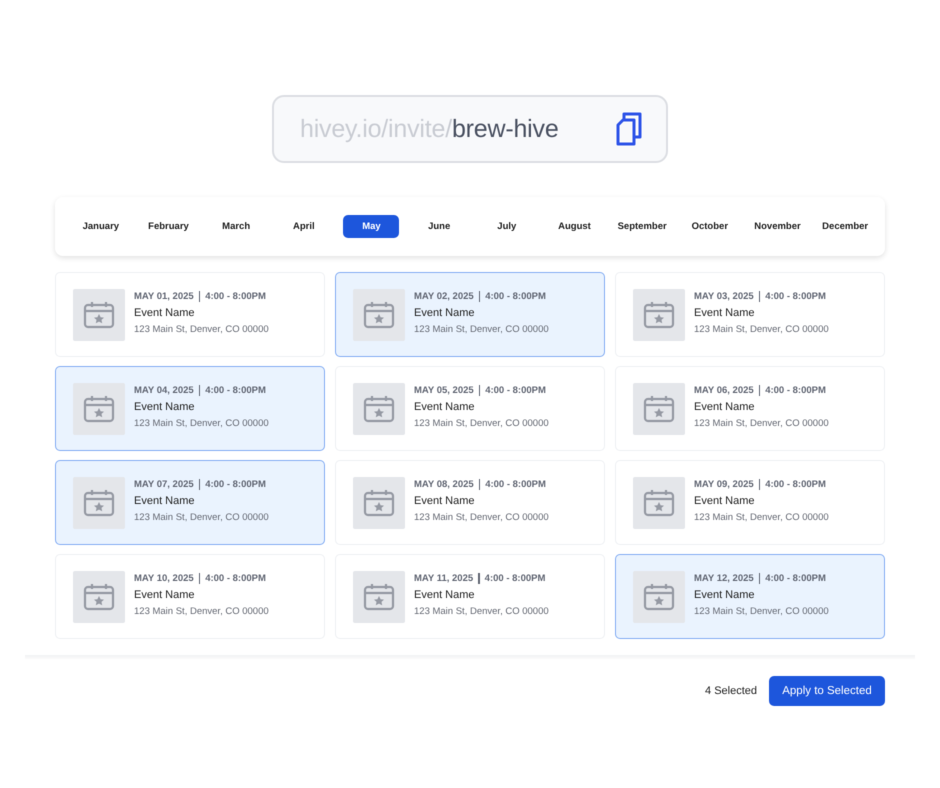  Describe the element at coordinates (444, 296) in the screenshot. I see `event-date: MAY 02, 2025` at that location.